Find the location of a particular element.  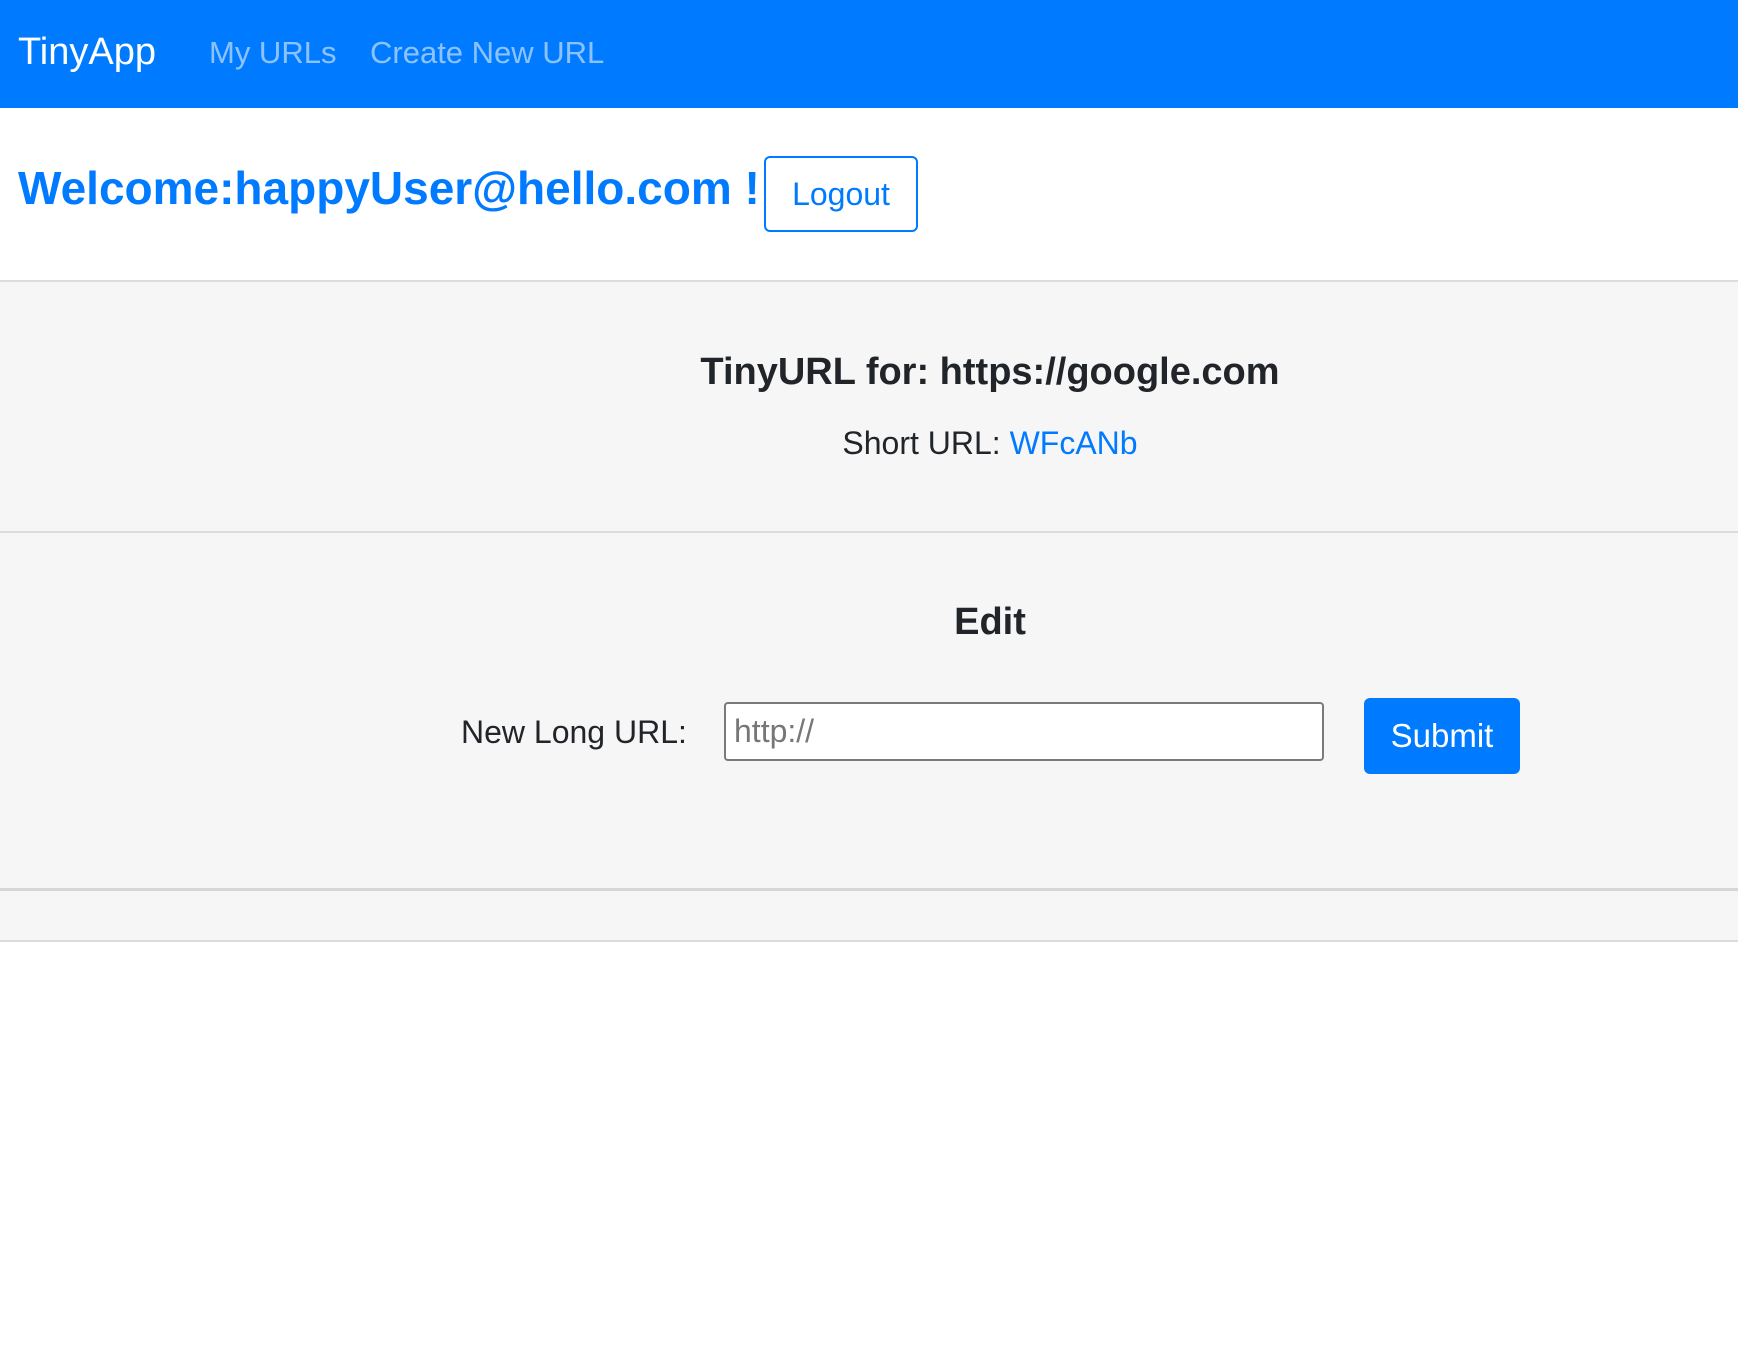

nav-my-urls-link: My URLs is located at coordinates (272, 53).